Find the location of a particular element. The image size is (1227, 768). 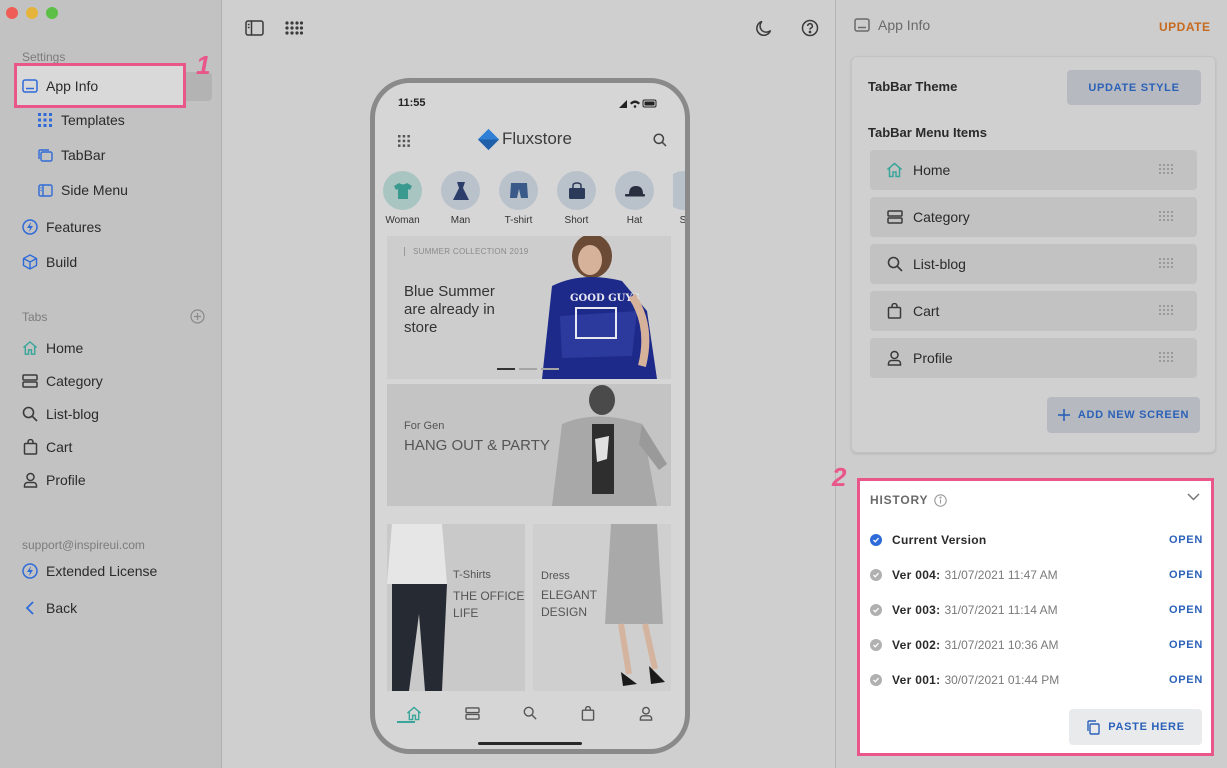

menu-item-label: Home is located at coordinates (932, 170).